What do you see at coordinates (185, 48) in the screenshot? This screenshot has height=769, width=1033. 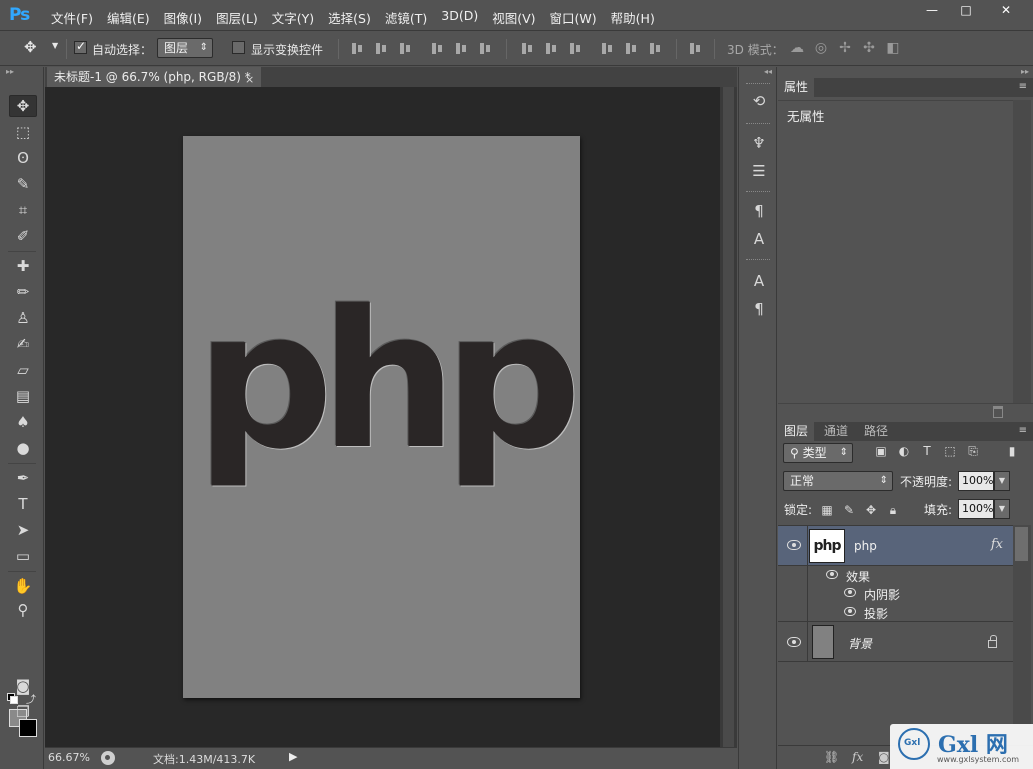 I see `auto-select-target-select: 图层` at bounding box center [185, 48].